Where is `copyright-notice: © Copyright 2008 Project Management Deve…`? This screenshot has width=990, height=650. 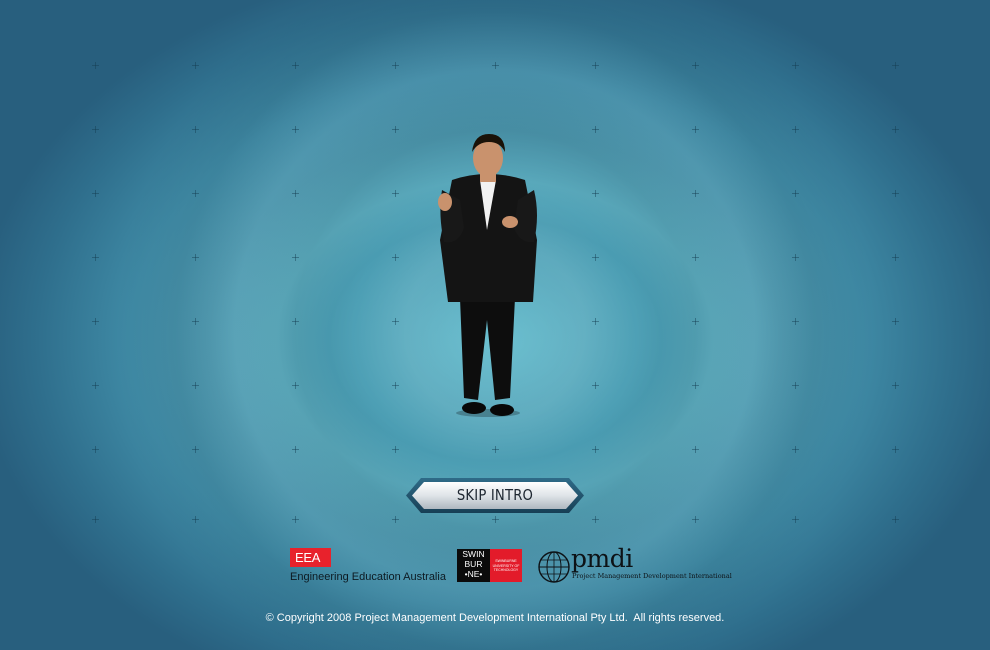
copyright-notice: © Copyright 2008 Project Management Deve… is located at coordinates (495, 618).